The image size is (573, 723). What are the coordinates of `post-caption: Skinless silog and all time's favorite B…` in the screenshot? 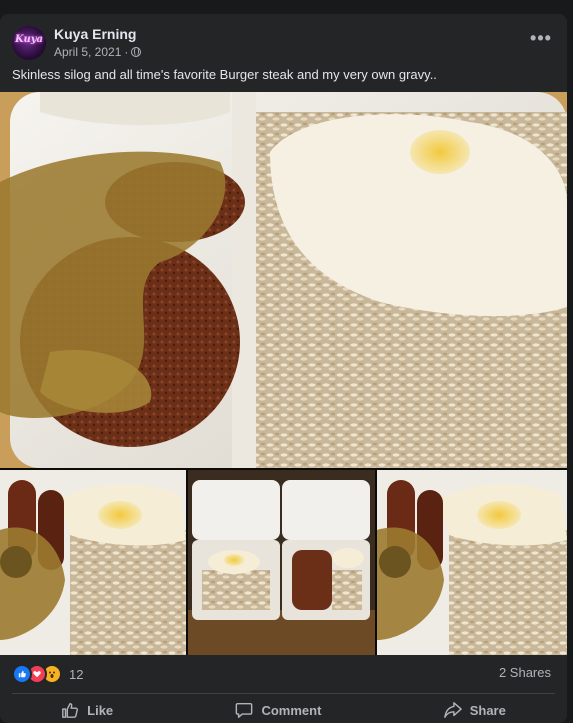 It's located at (224, 74).